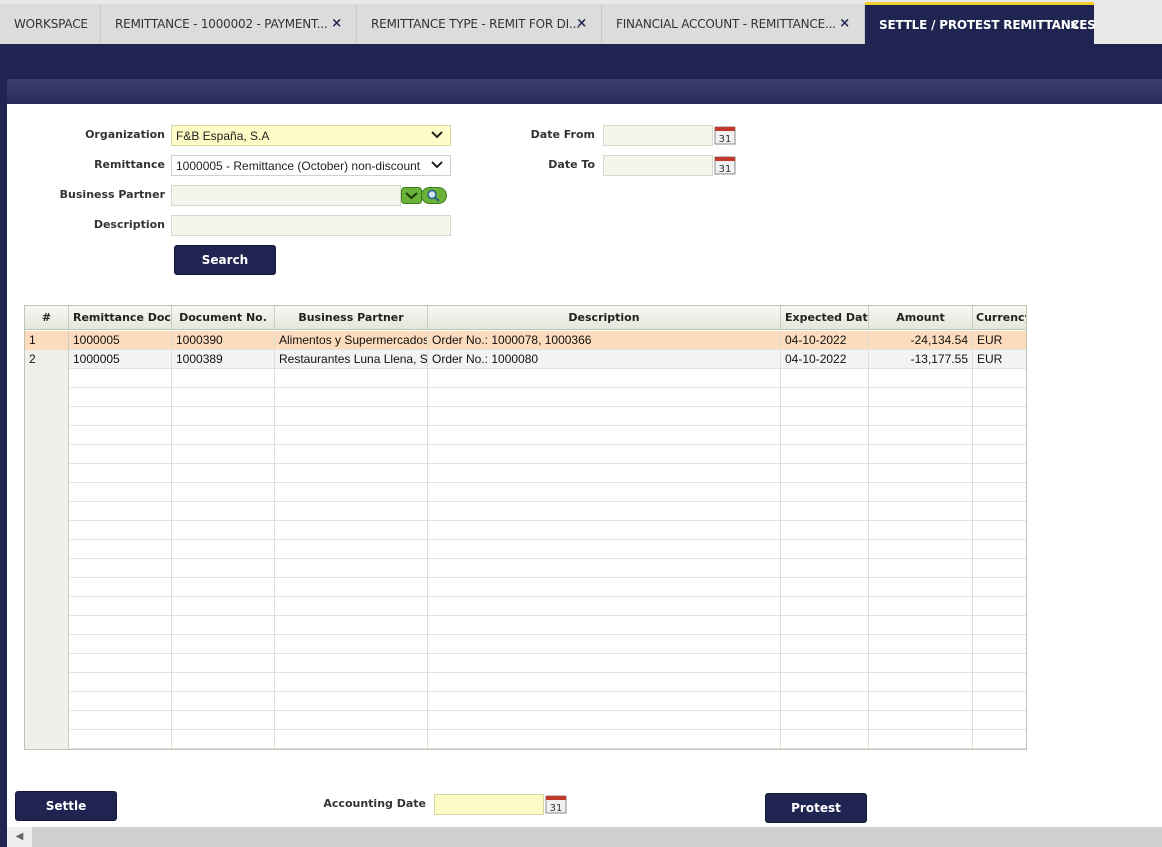  I want to click on column-header-description: Description, so click(604, 318).